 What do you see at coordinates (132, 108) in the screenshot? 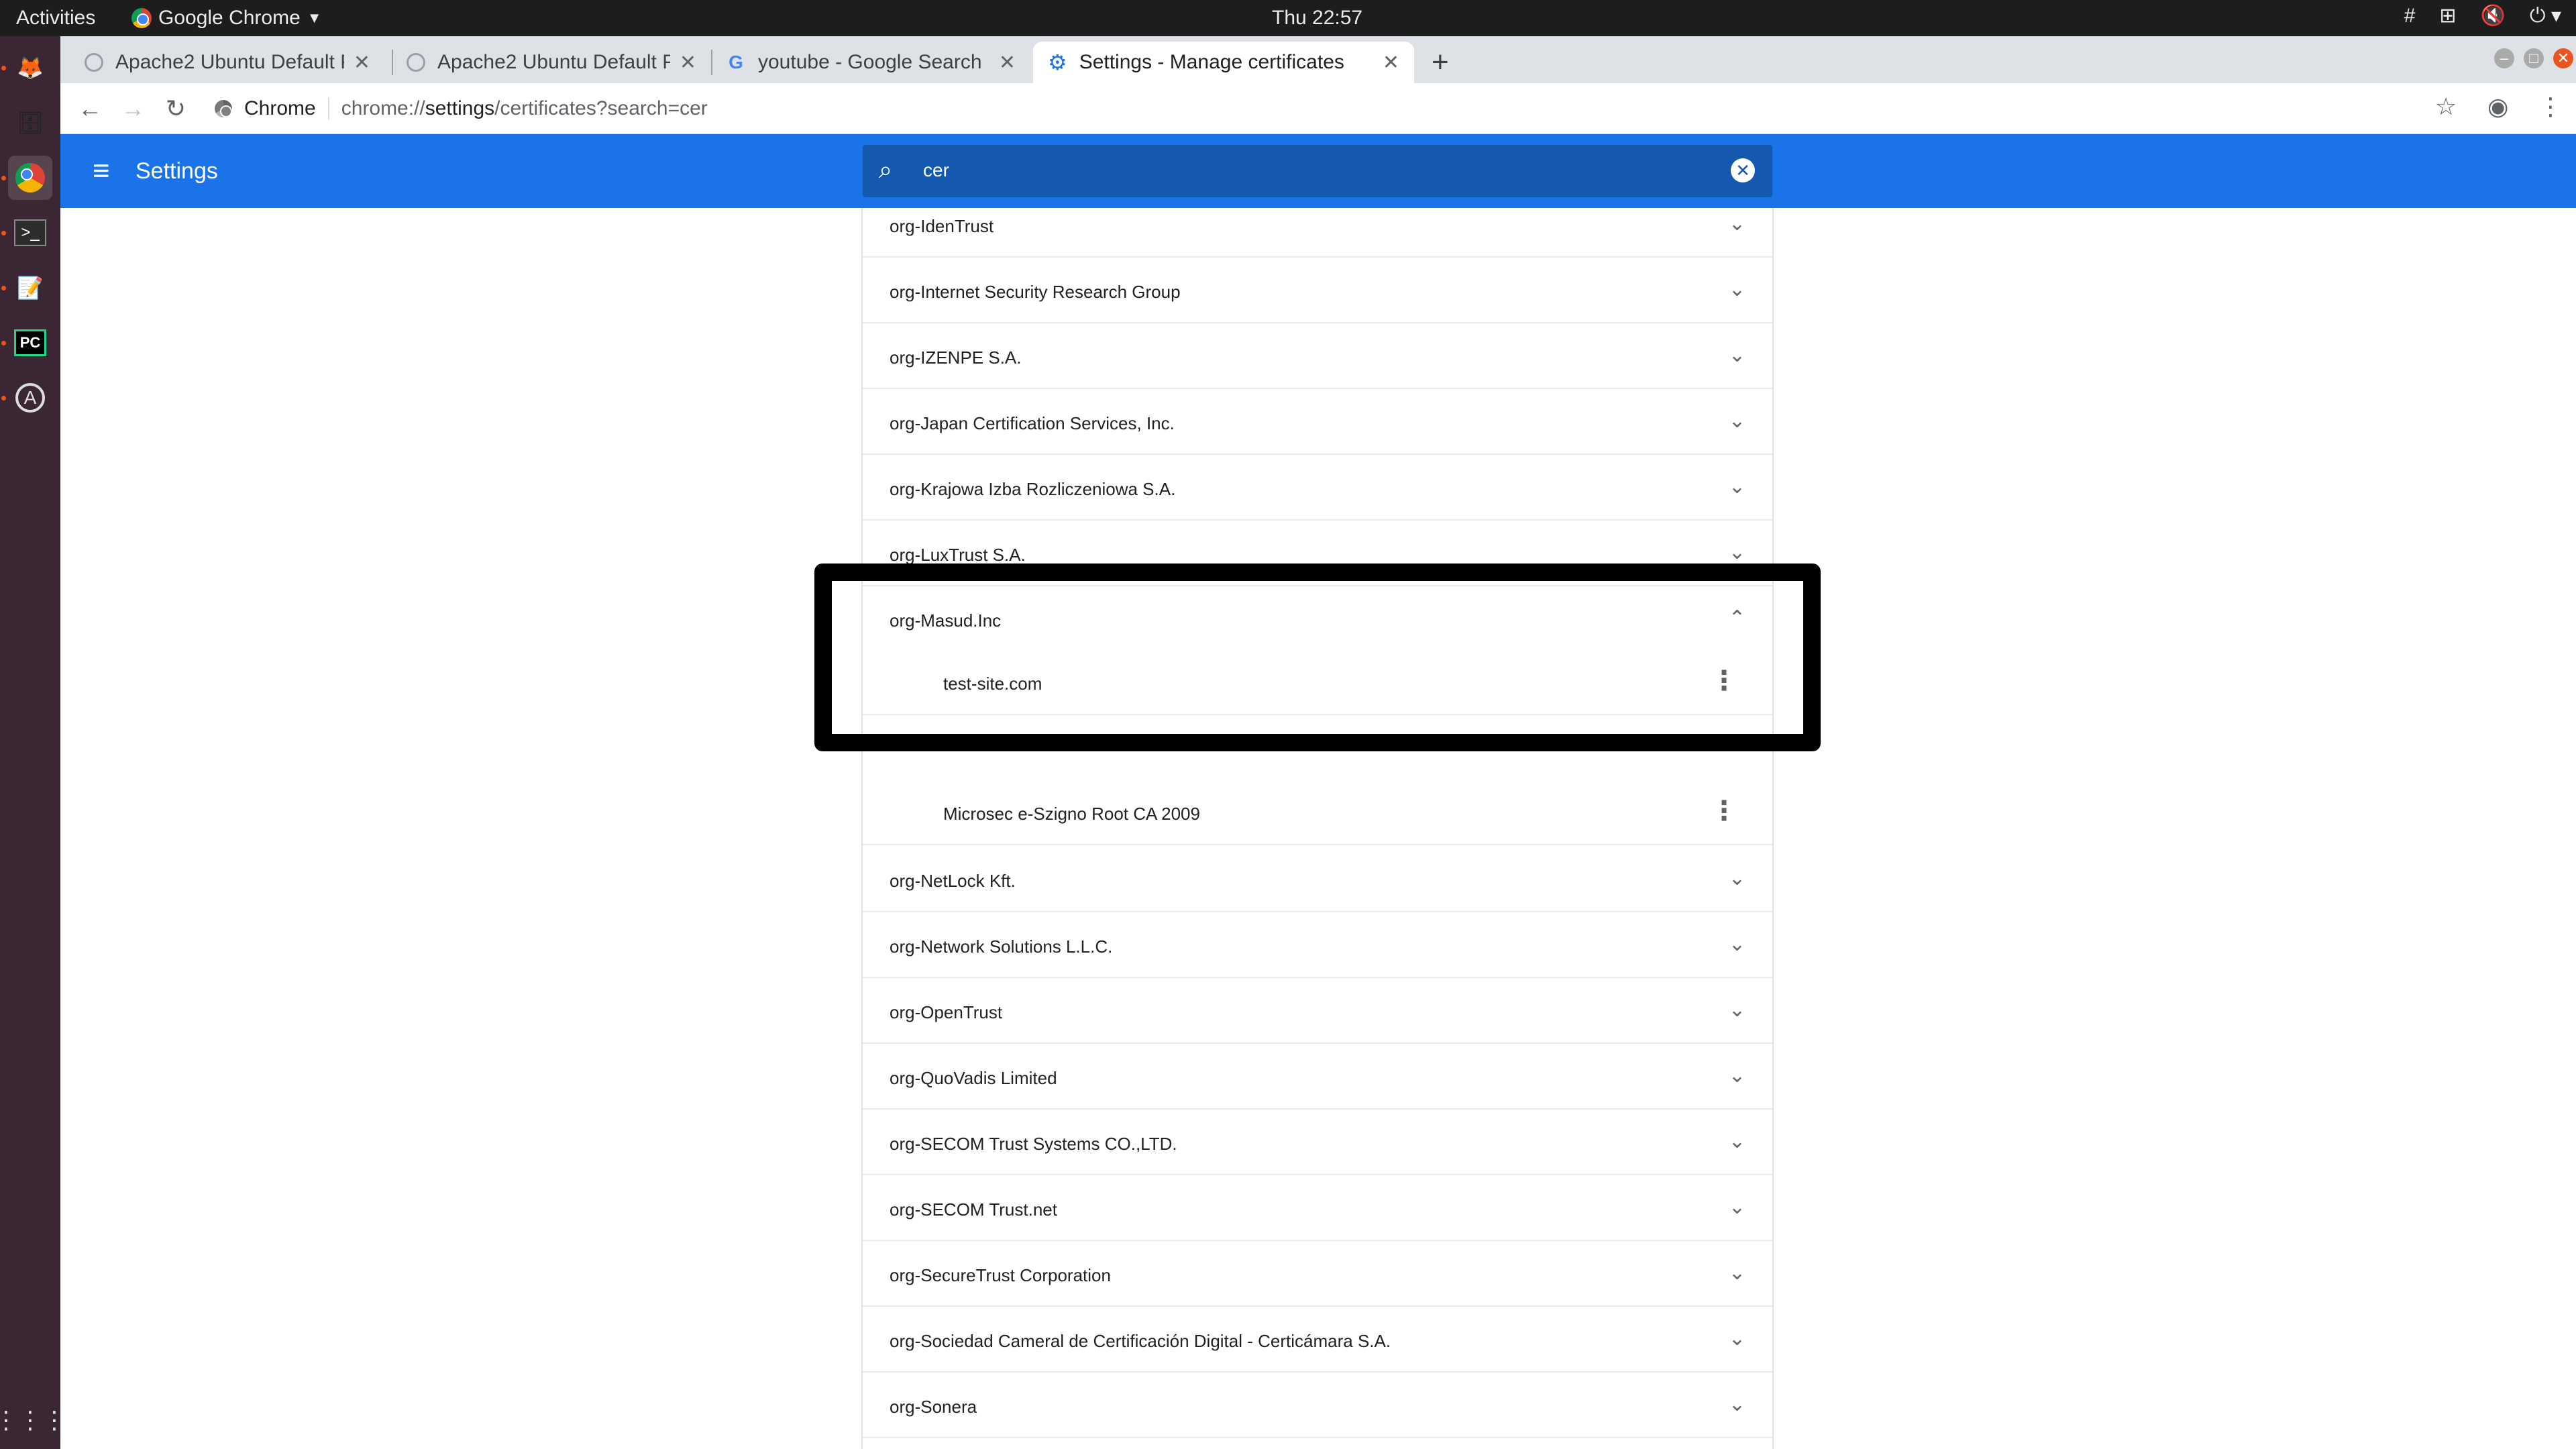
I see `forward-button: →` at bounding box center [132, 108].